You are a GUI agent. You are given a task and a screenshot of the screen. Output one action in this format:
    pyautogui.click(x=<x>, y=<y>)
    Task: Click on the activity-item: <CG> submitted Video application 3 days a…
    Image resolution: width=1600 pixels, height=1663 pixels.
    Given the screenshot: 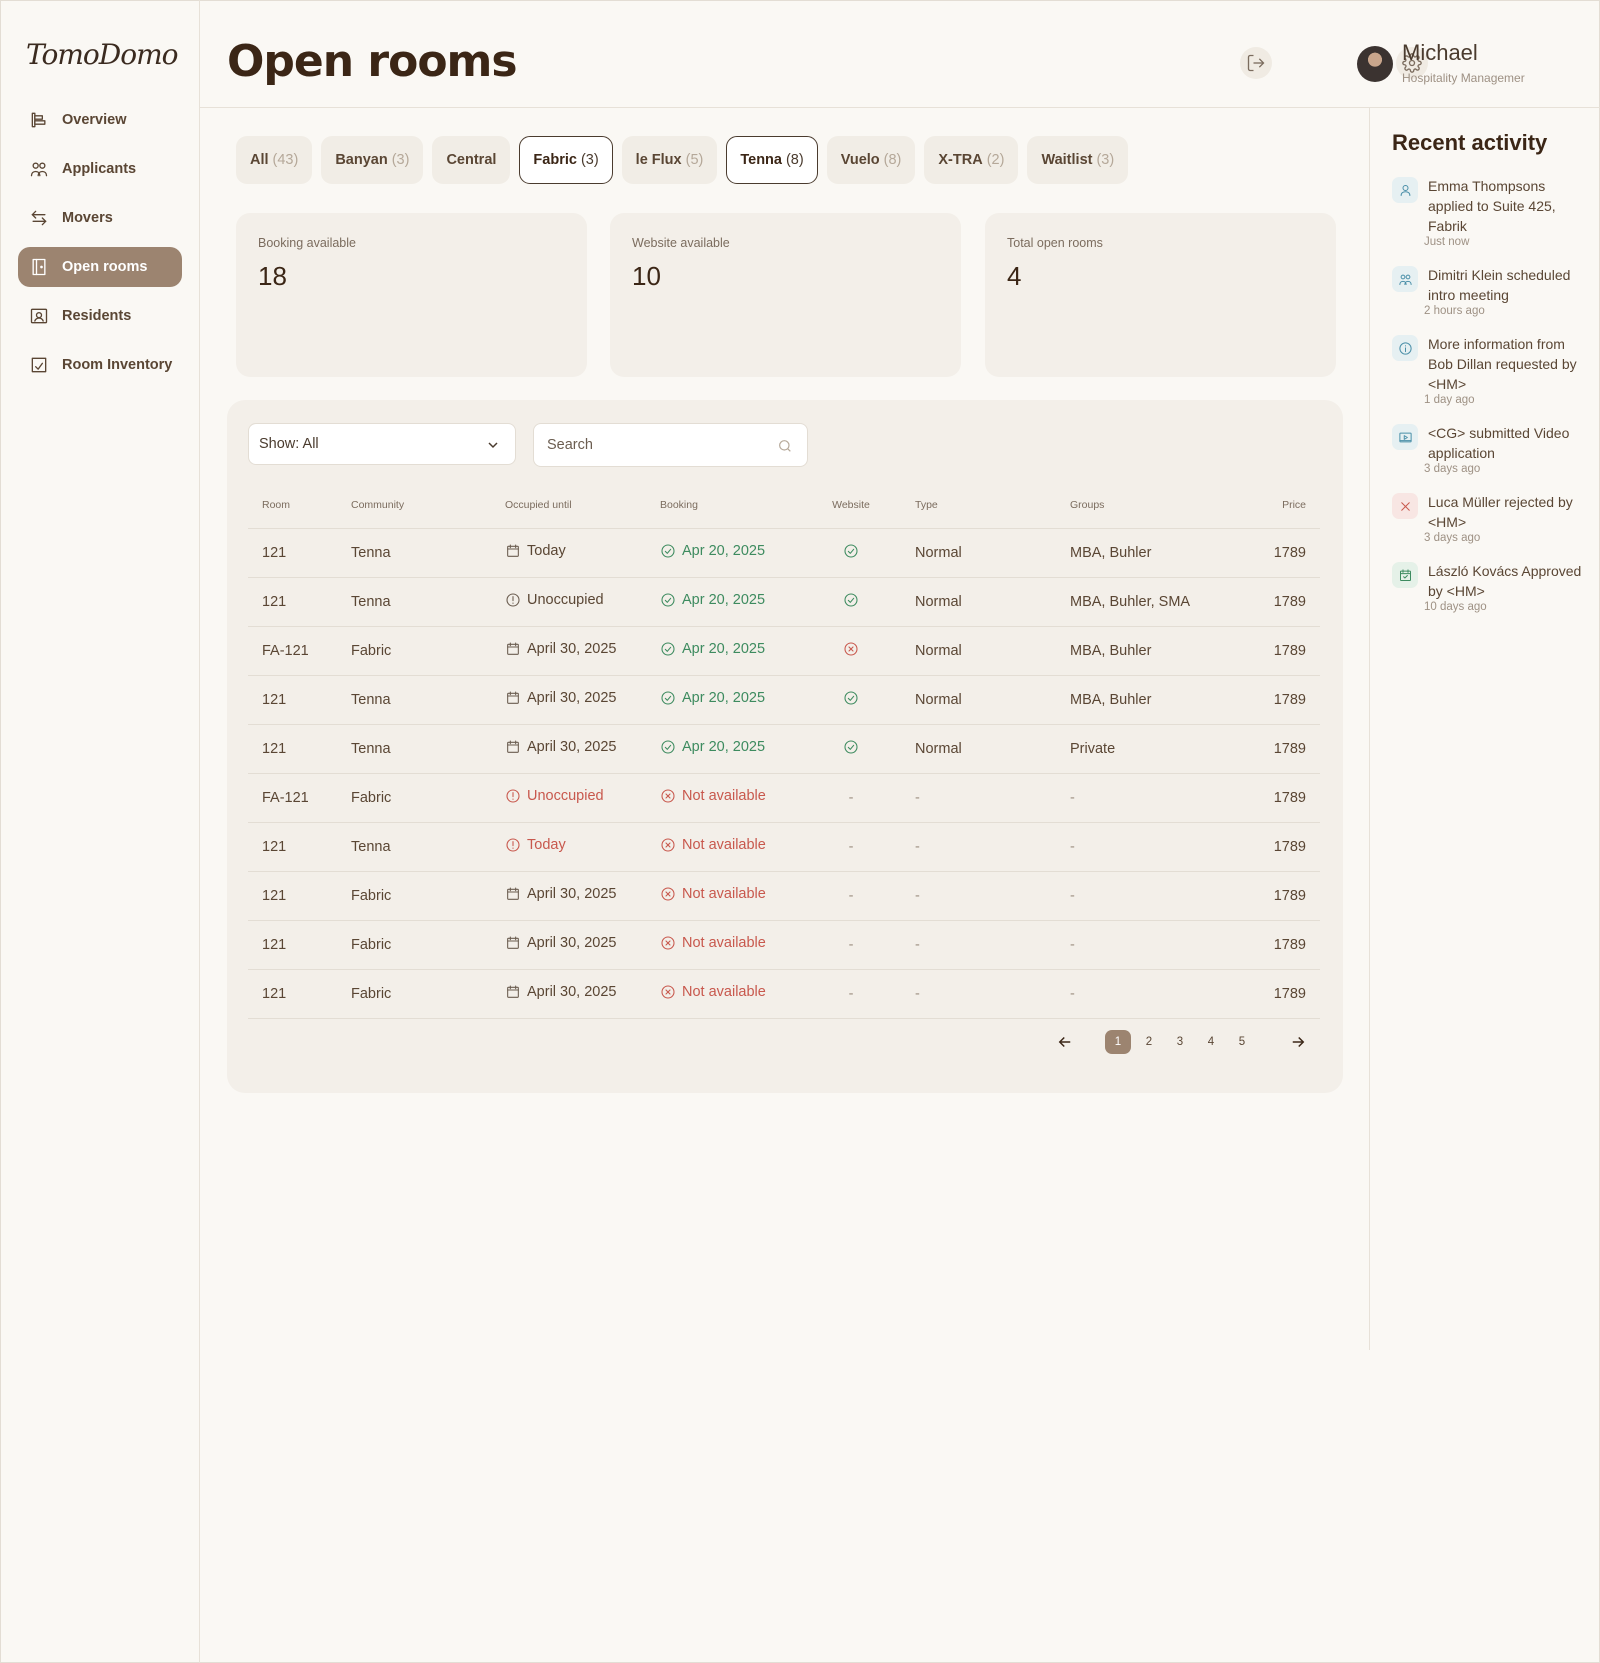 What is the action you would take?
    pyautogui.click(x=1490, y=449)
    